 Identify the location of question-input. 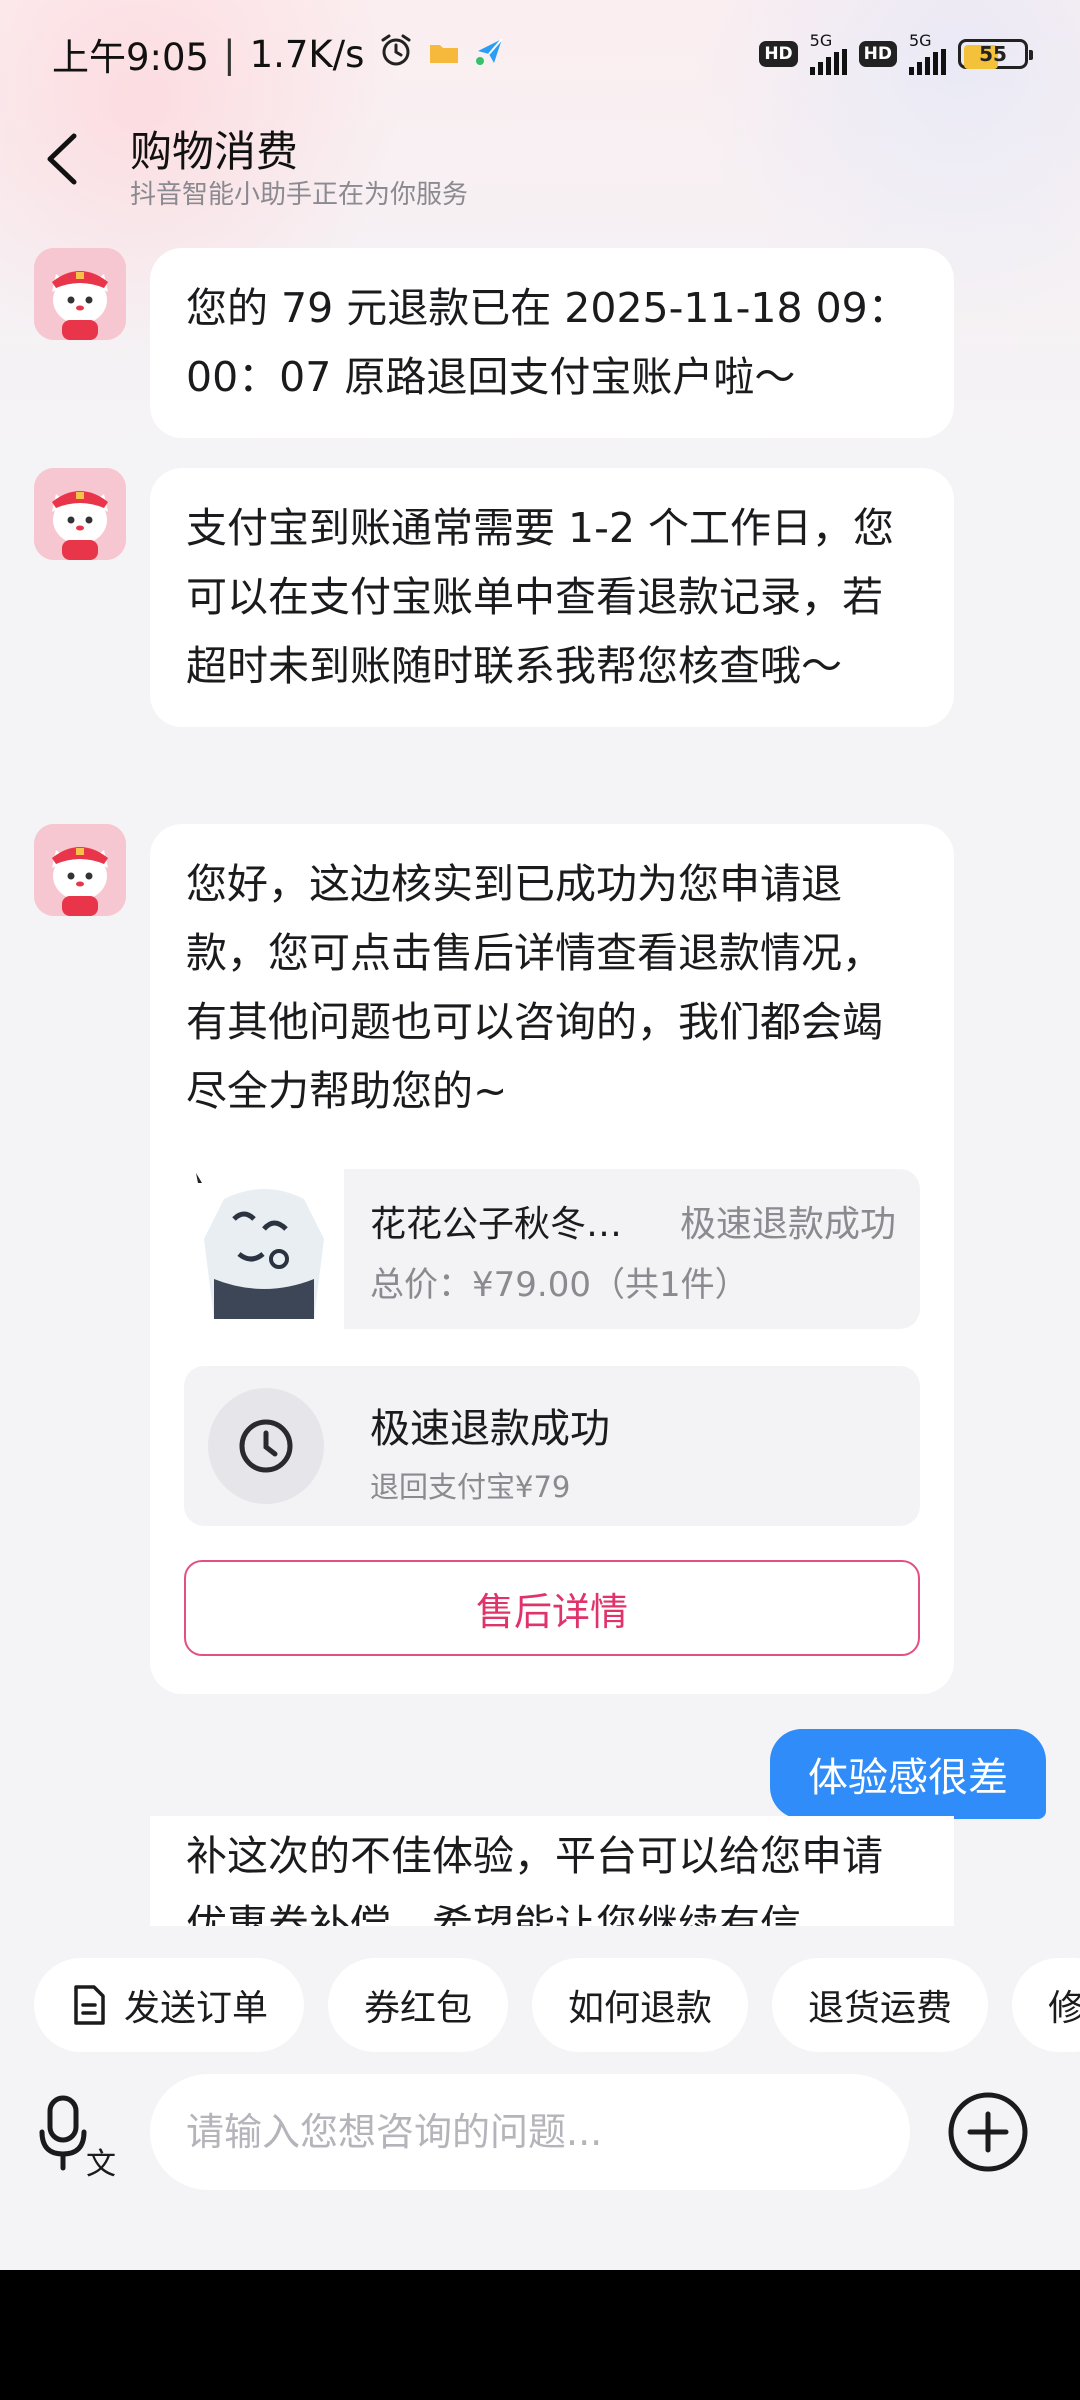
(530, 2132).